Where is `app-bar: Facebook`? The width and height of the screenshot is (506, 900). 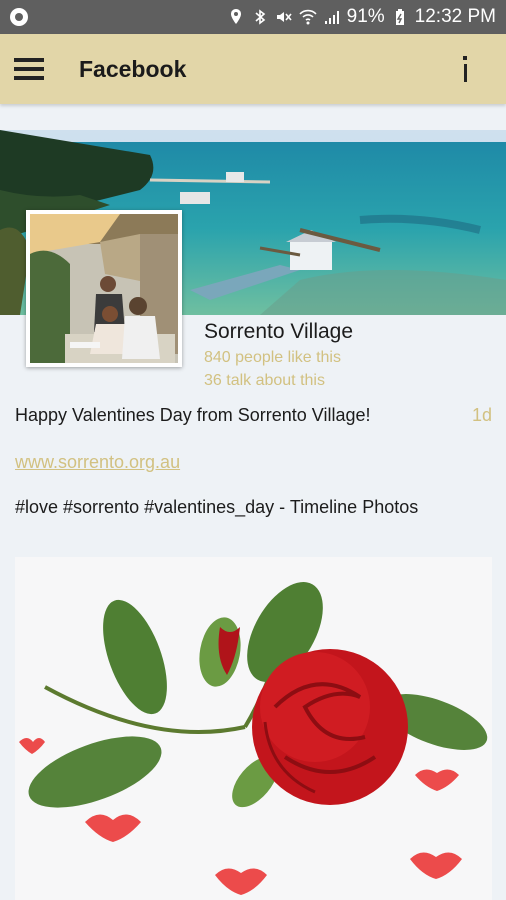 app-bar: Facebook is located at coordinates (253, 69).